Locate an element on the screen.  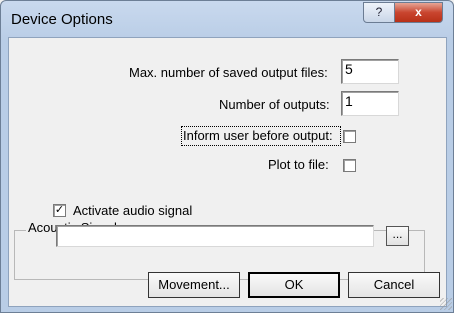
max-saved-files-input: 5 is located at coordinates (370, 71).